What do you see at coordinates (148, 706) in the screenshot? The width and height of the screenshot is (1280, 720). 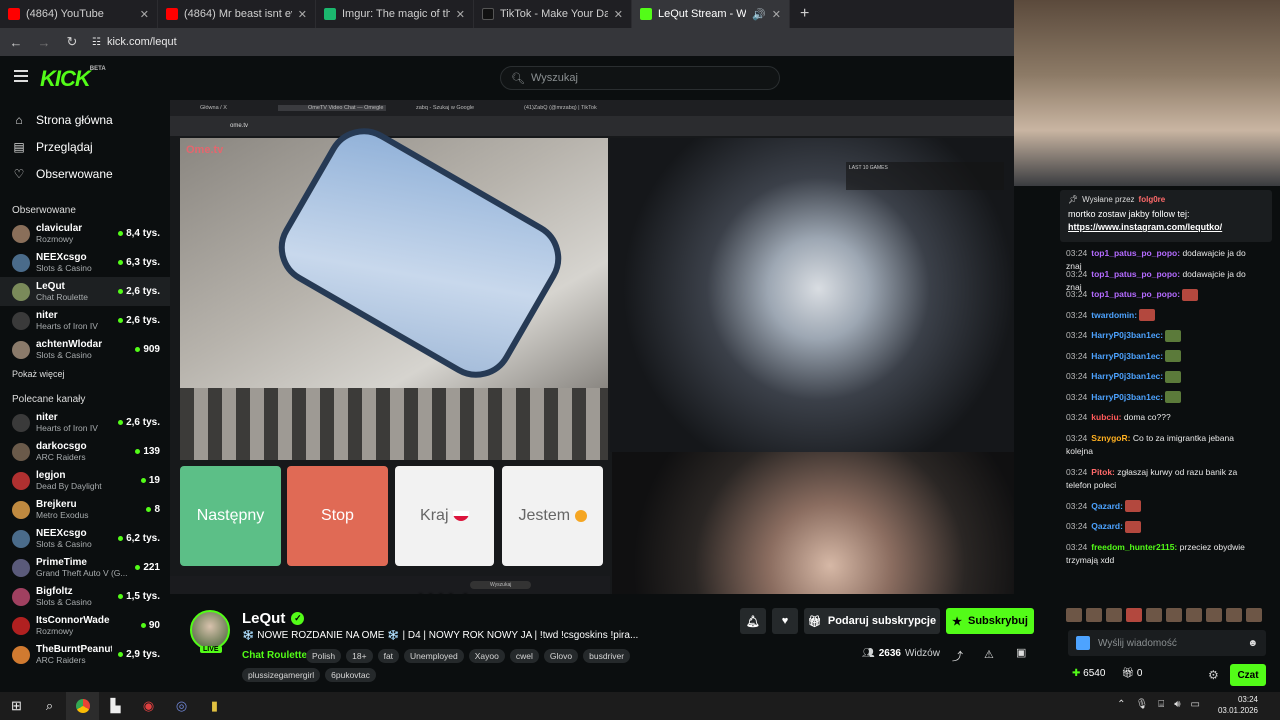 I see `app-icon: ◉` at bounding box center [148, 706].